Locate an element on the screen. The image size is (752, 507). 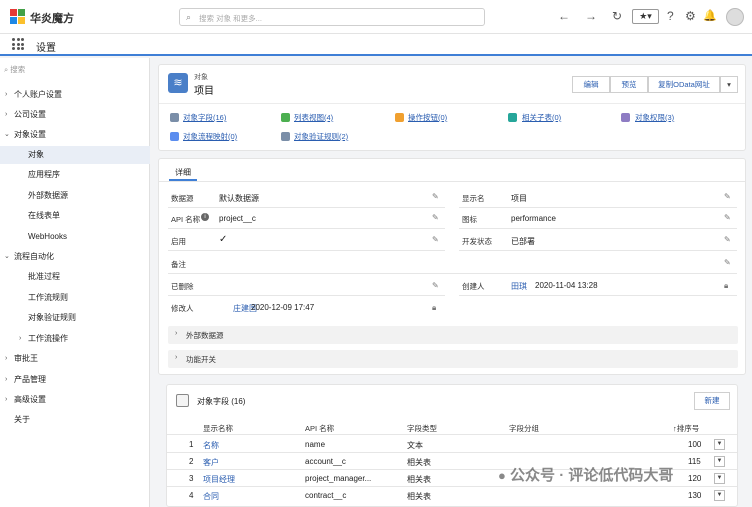
sidebar-item-company: › 公司设置 is located at coordinates (75, 115).